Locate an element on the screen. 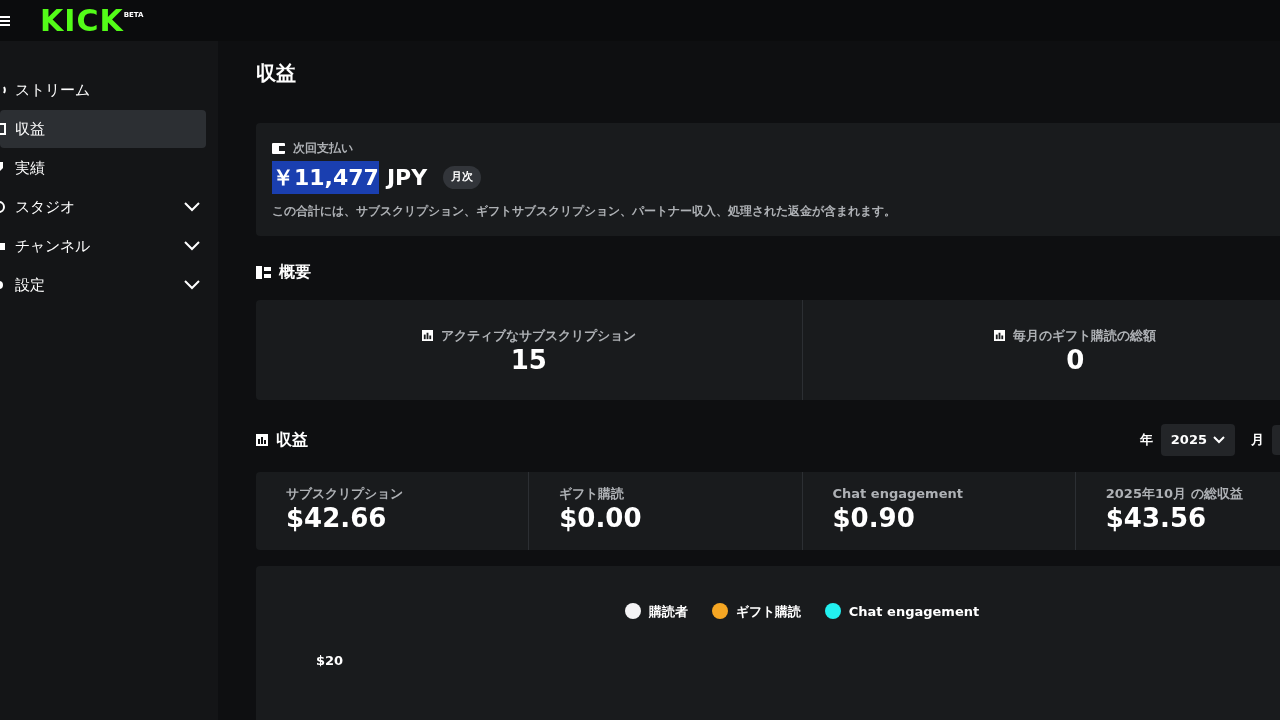 The height and width of the screenshot is (720, 1280). sidebar-item: チャンネル is located at coordinates (103, 246).